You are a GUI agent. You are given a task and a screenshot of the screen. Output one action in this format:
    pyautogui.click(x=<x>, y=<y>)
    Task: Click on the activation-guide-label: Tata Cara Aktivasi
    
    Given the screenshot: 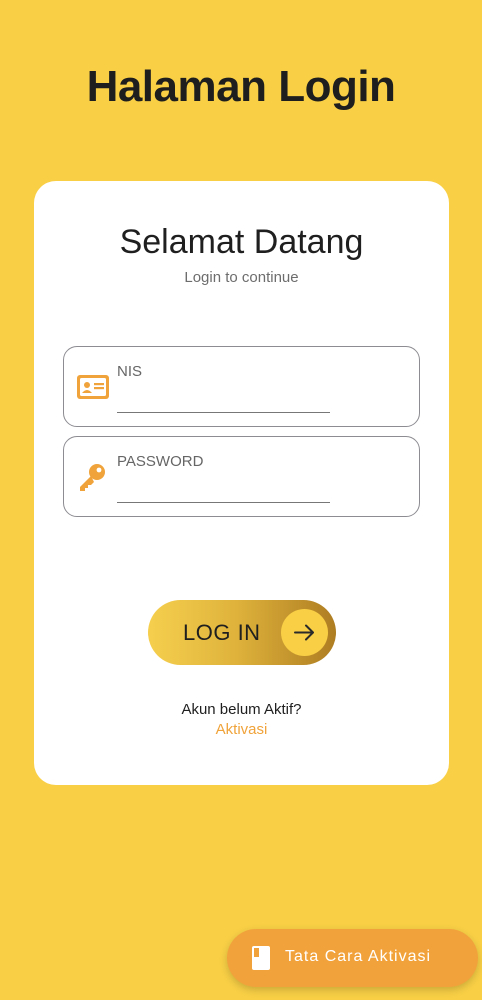 What is the action you would take?
    pyautogui.click(x=358, y=956)
    